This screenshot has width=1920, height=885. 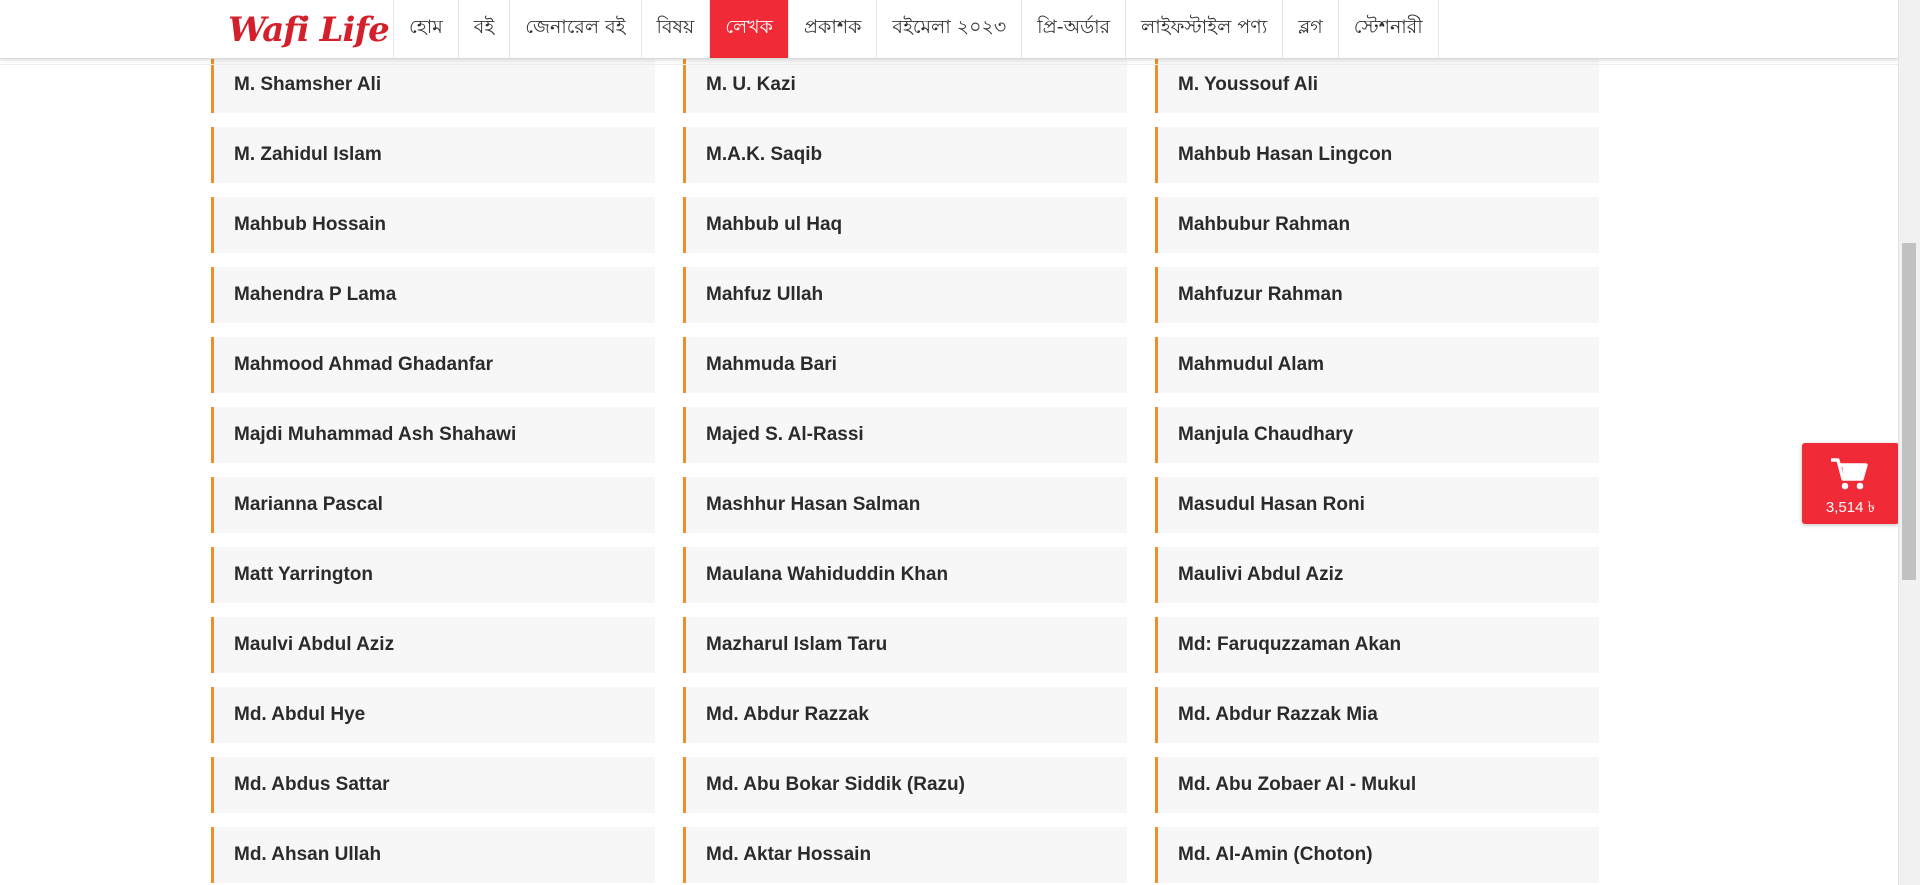 I want to click on nav-item-3: বিষয়, so click(x=676, y=29).